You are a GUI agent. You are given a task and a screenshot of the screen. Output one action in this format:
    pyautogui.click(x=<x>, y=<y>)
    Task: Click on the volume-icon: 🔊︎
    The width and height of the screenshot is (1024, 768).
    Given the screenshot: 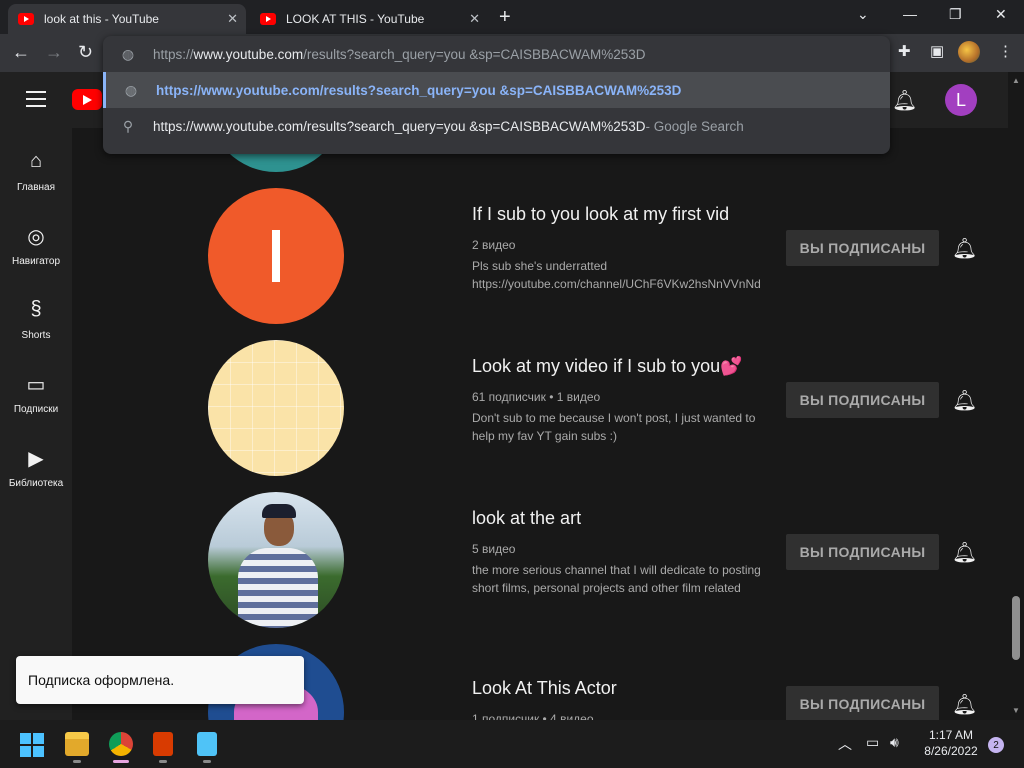 What is the action you would take?
    pyautogui.click(x=894, y=742)
    